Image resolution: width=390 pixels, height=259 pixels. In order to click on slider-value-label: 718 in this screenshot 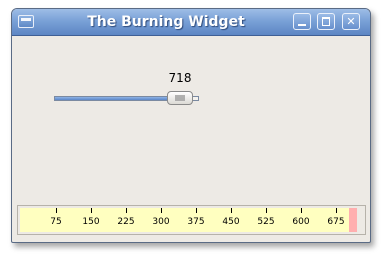, I will do `click(180, 78)`.